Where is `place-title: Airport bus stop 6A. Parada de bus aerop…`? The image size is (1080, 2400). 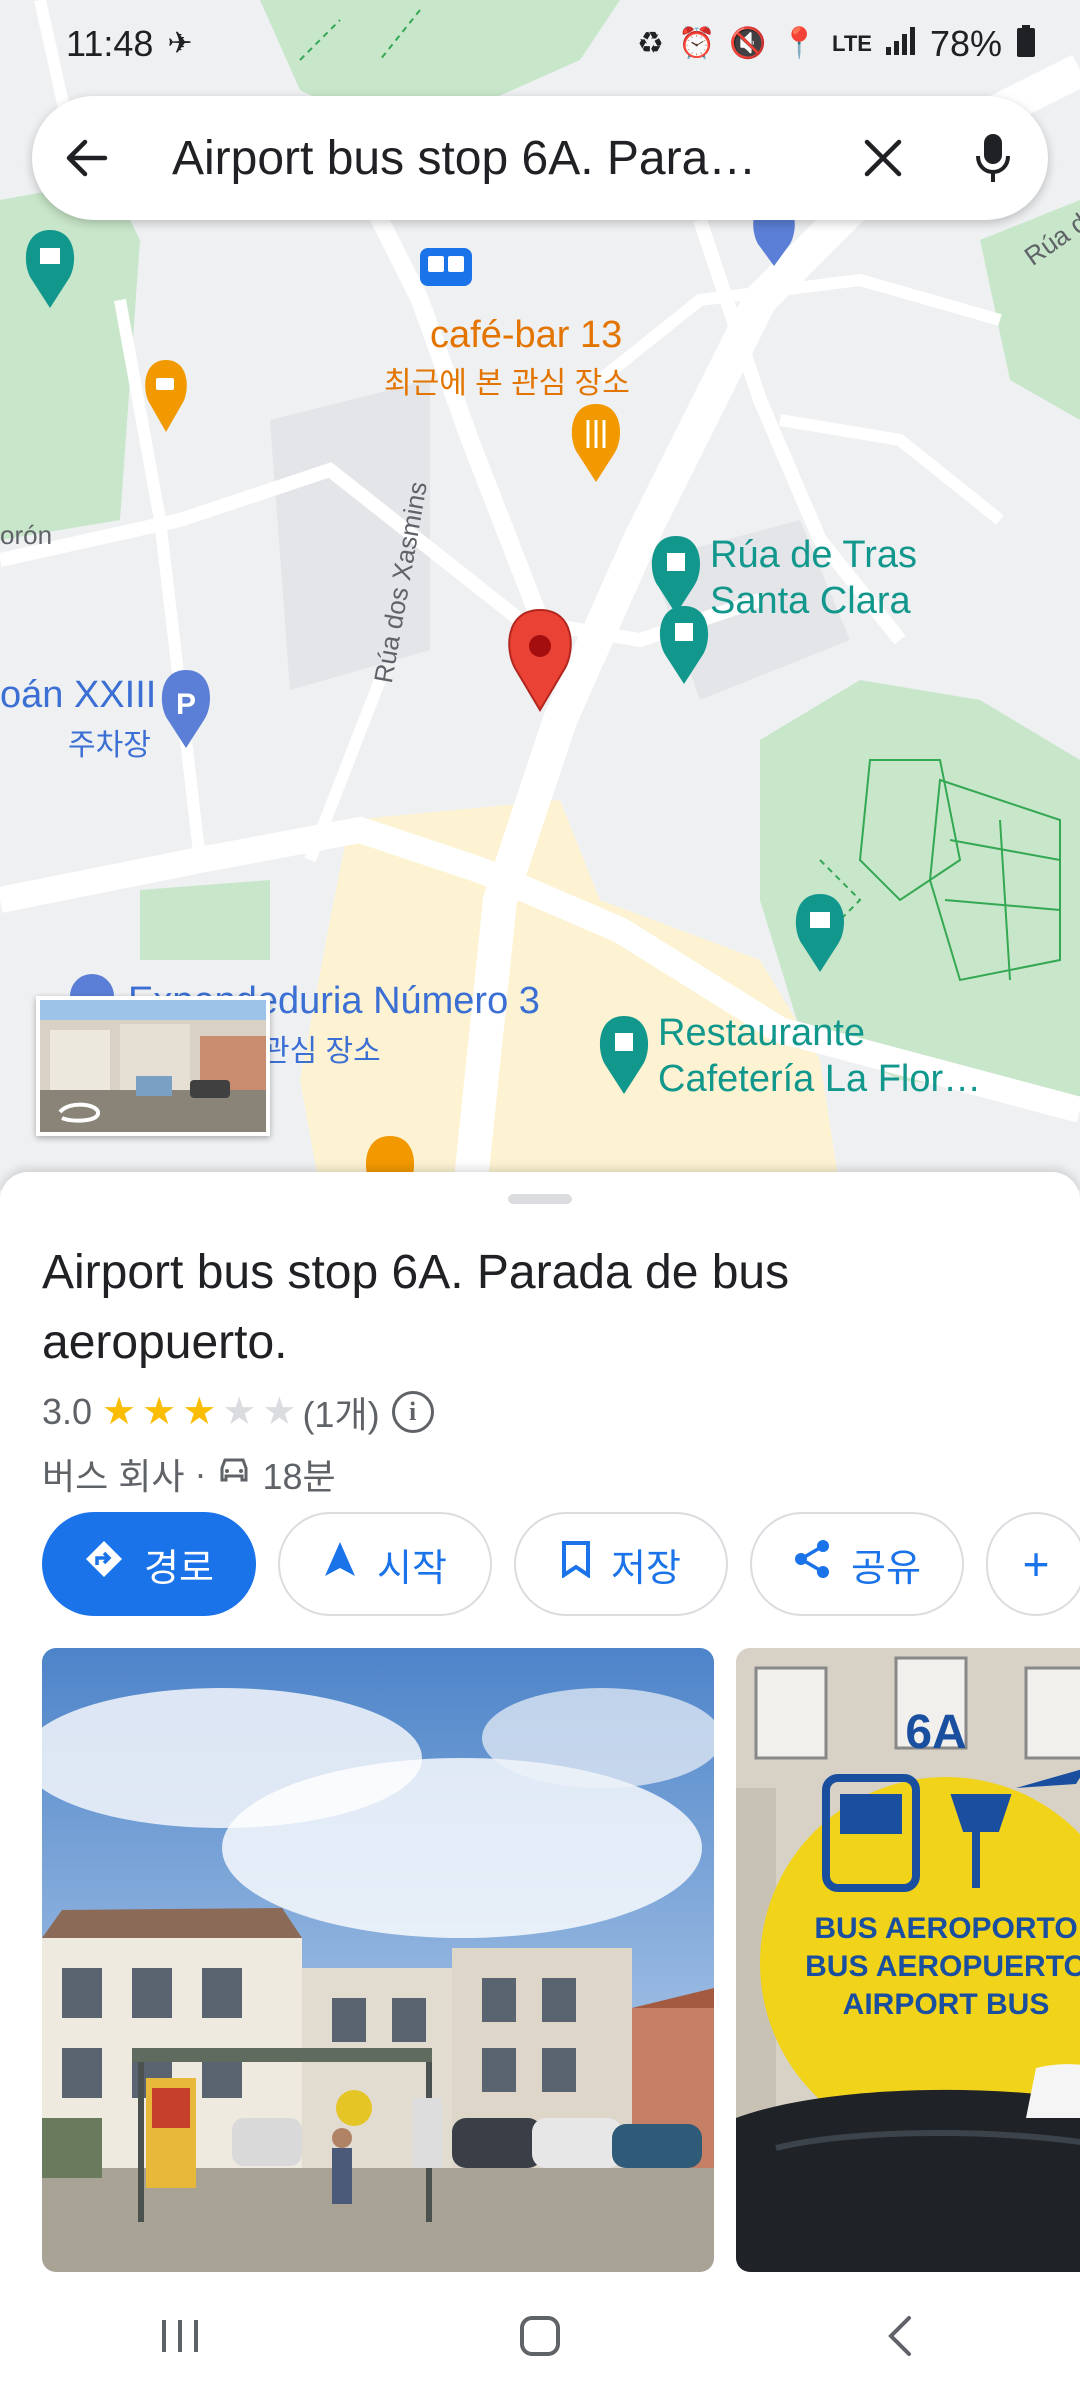
place-title: Airport bus stop 6A. Parada de bus aerop… is located at coordinates (416, 1307).